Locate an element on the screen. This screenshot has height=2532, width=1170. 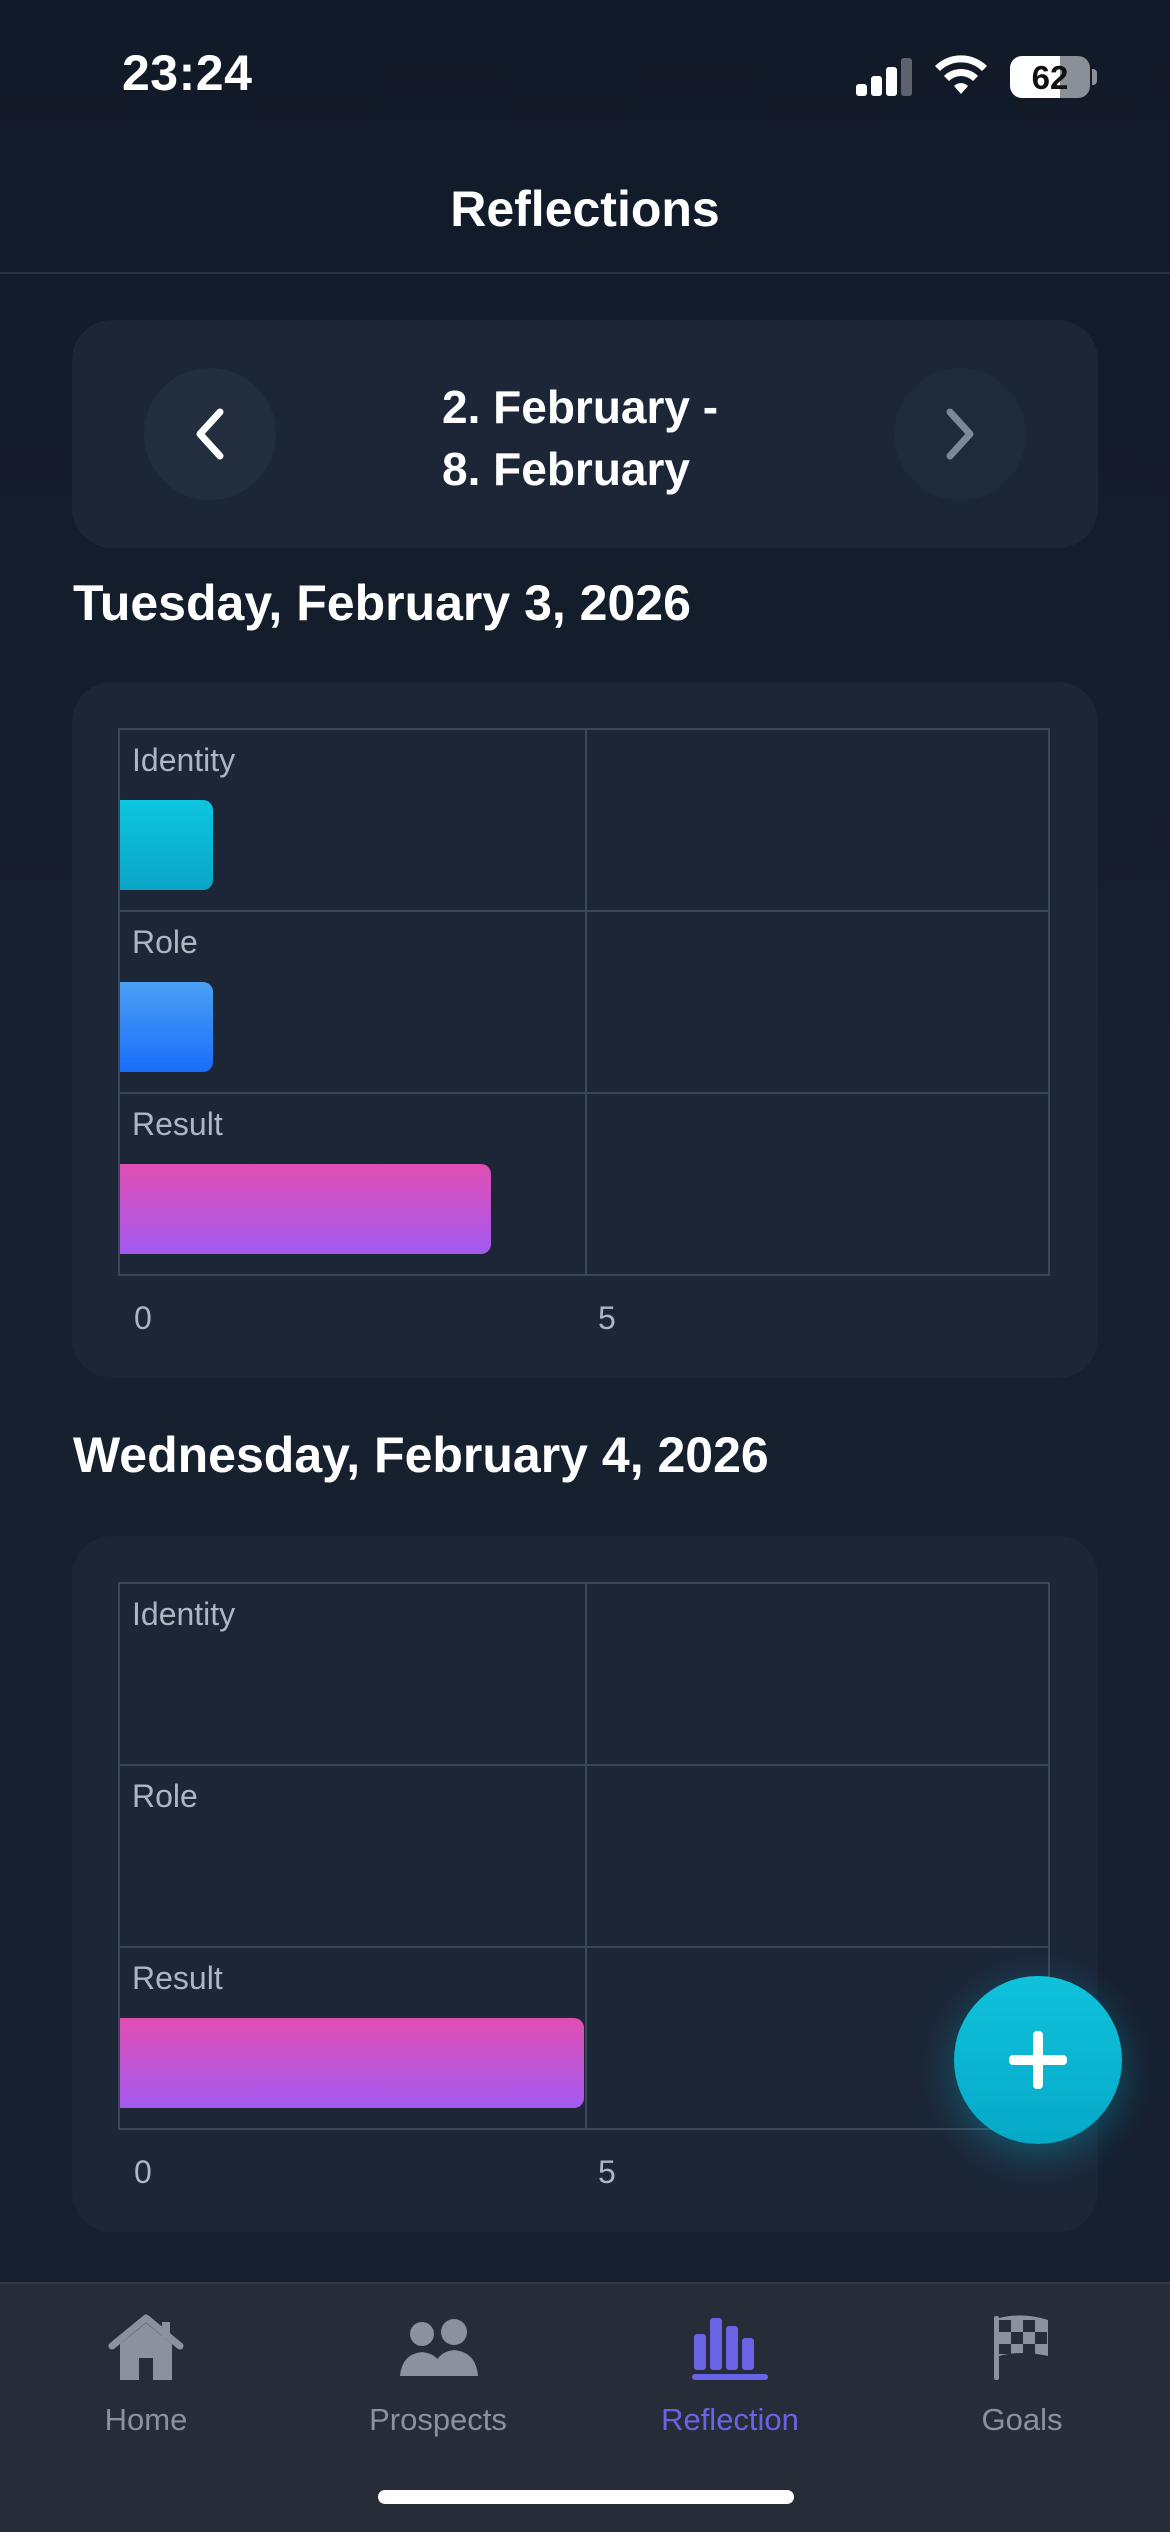
cellular-signal-icon is located at coordinates (885, 77).